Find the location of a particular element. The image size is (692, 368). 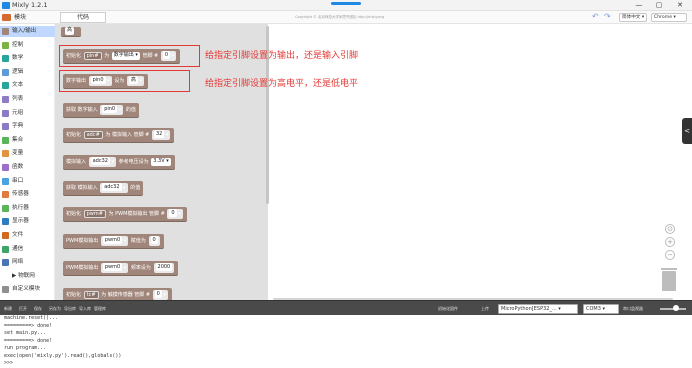

statusbar-button: 另存为 is located at coordinates (55, 308).